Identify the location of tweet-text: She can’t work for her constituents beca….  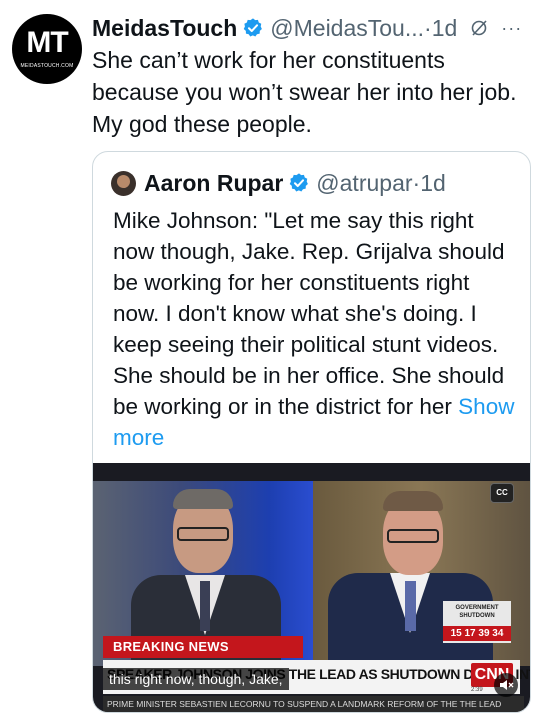
(304, 92).